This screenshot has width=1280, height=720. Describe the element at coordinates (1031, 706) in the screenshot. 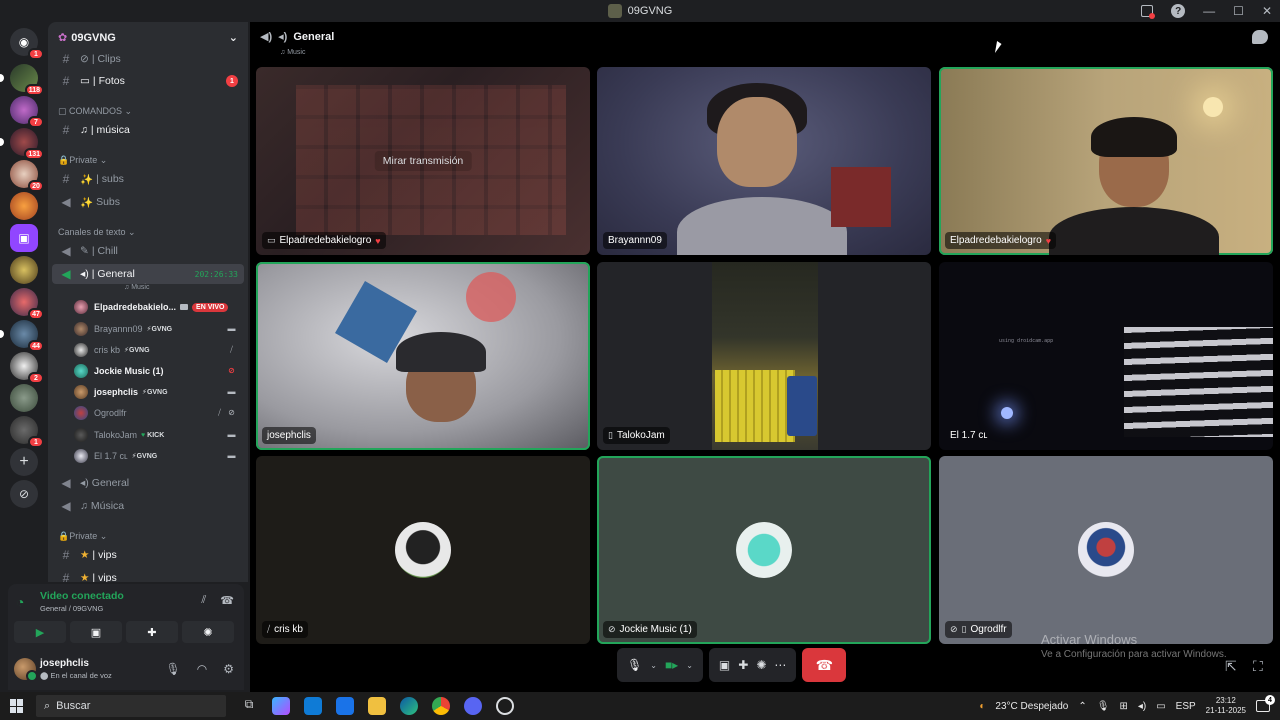

I see `weather-text: 23°C Despejado` at that location.